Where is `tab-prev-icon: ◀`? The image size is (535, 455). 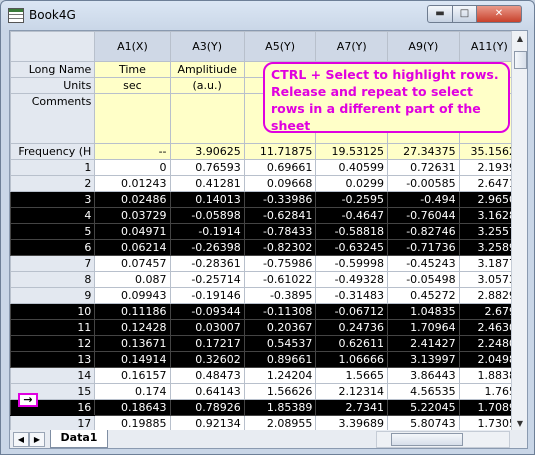 tab-prev-icon: ◀ is located at coordinates (21, 439).